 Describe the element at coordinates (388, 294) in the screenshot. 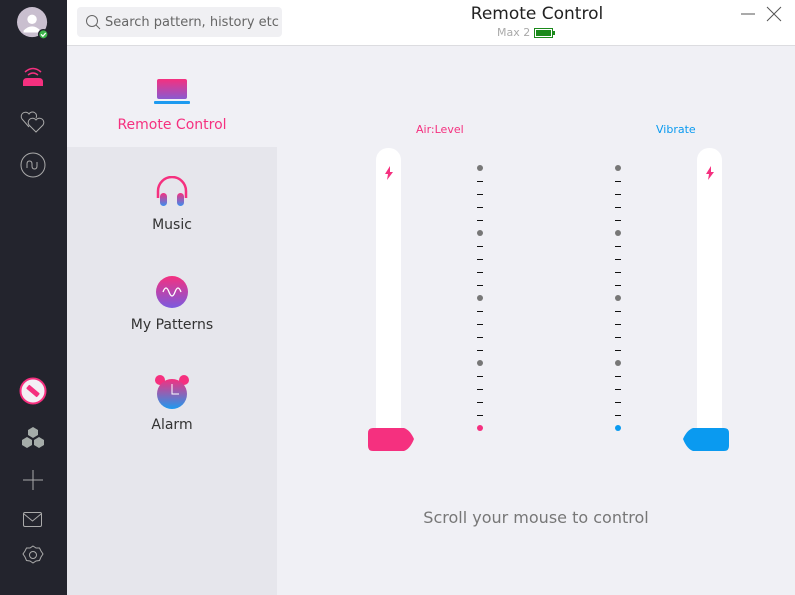

I see `air-level-slider` at that location.